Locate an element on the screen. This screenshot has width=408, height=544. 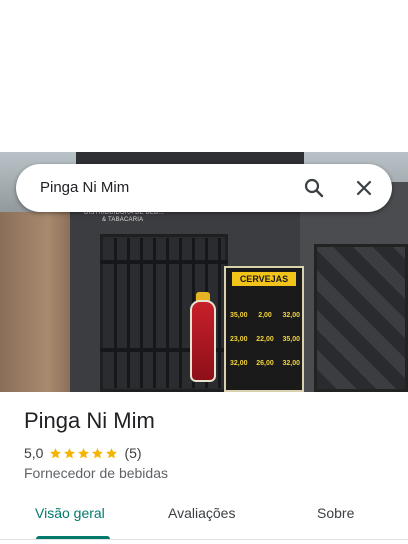
photo-price-row: 35,00 2,00 32,00 is located at coordinates (265, 315).